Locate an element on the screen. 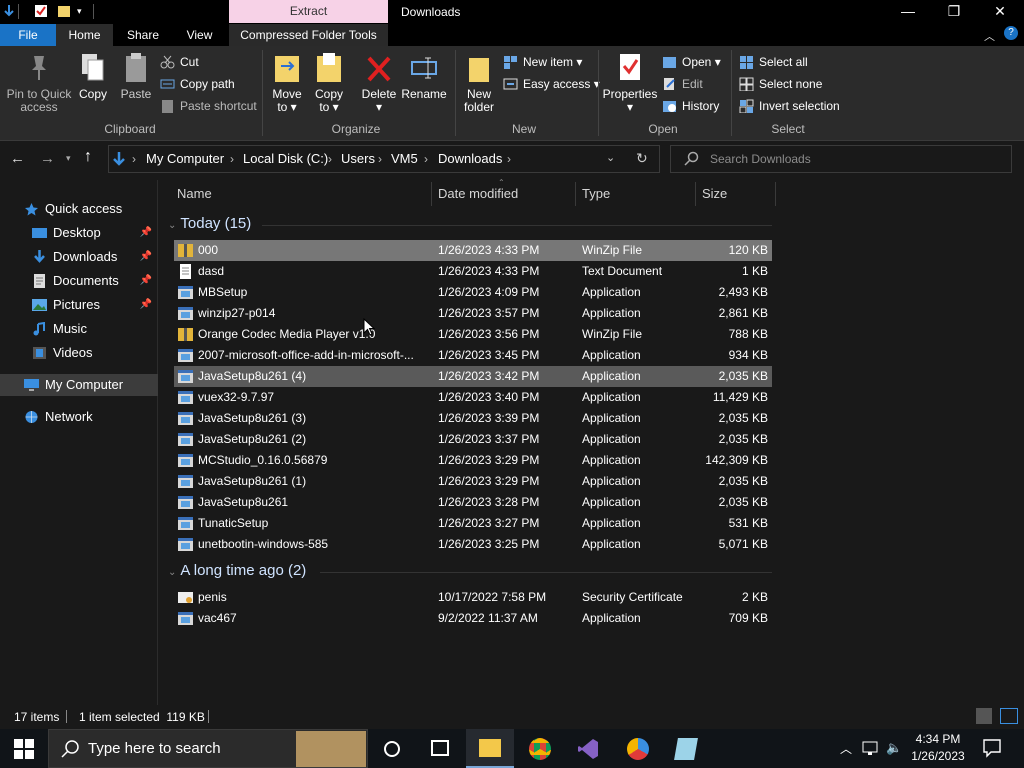  edit-button: Edit is located at coordinates (682, 84).